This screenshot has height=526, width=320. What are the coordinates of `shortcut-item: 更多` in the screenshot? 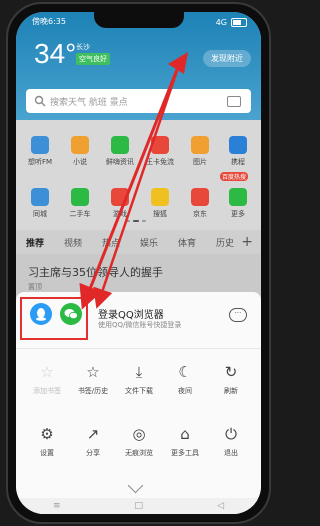 It's located at (238, 203).